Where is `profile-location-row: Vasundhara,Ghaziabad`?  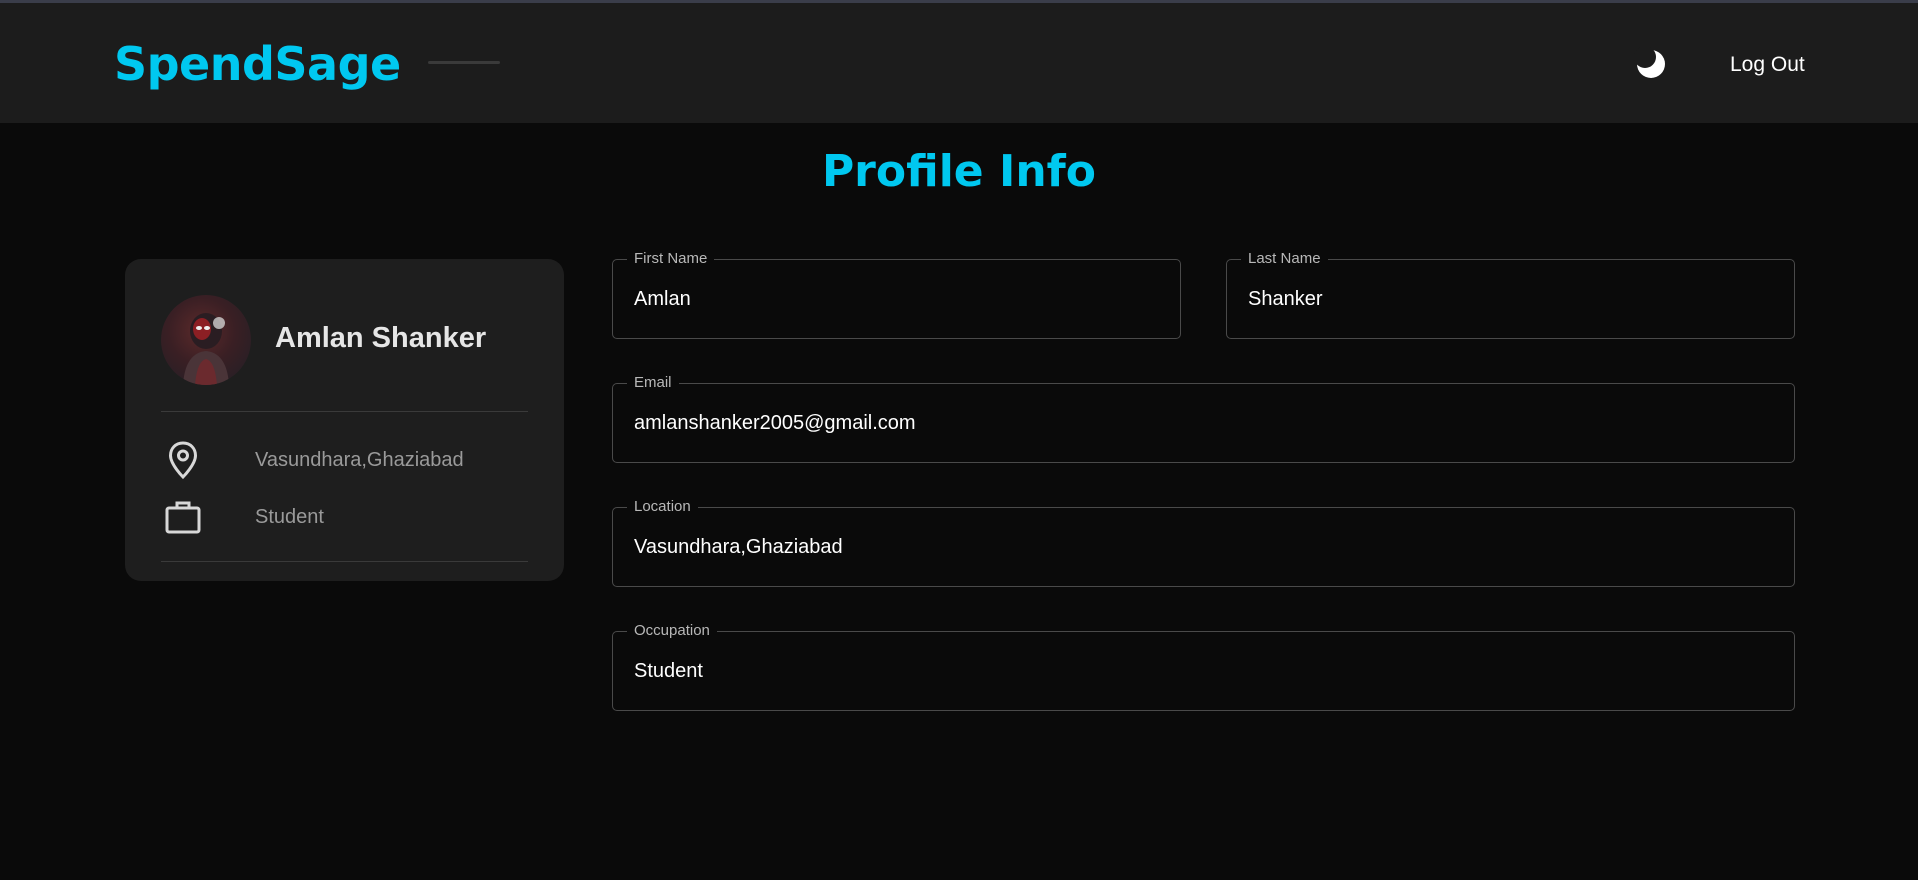 profile-location-row: Vasundhara,Ghaziabad is located at coordinates (344, 460).